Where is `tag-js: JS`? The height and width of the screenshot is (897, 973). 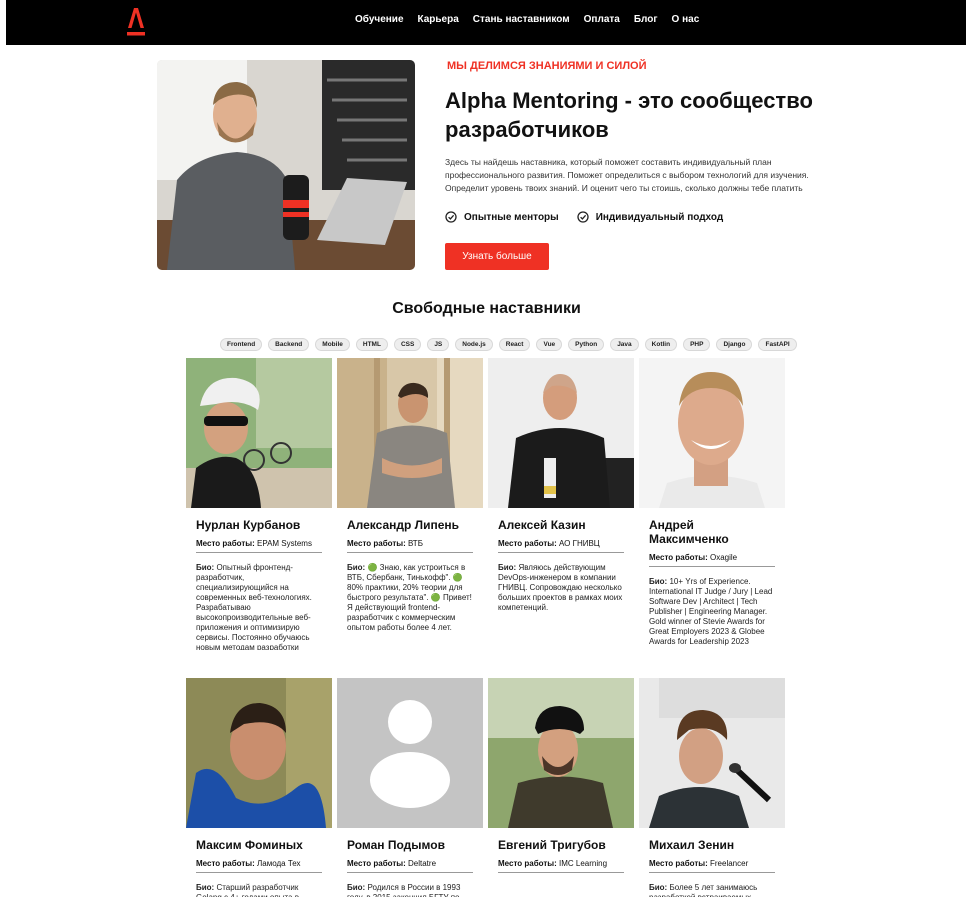 tag-js: JS is located at coordinates (438, 344).